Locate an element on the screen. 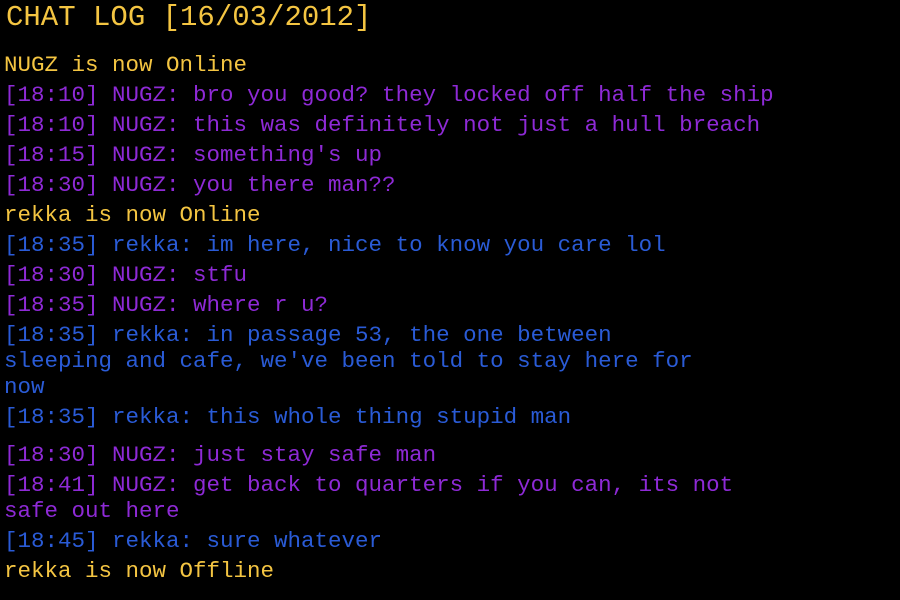  status-message-rekka-offline: rekka is now Offline is located at coordinates (139, 571).